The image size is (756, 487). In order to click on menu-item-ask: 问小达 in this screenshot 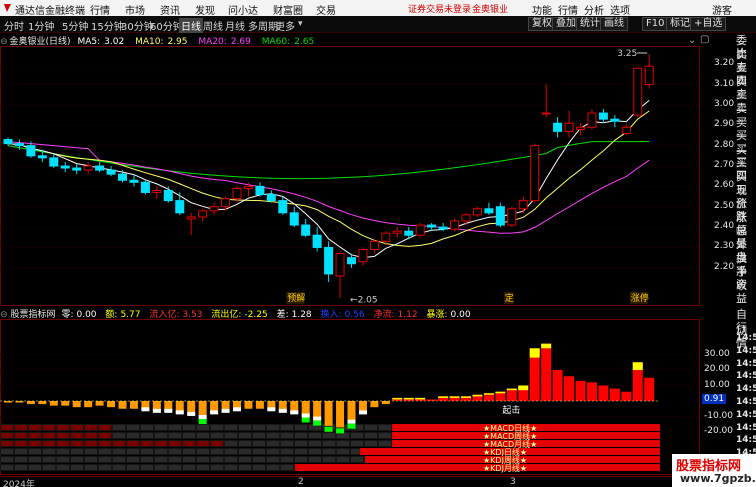, I will do `click(243, 9)`.